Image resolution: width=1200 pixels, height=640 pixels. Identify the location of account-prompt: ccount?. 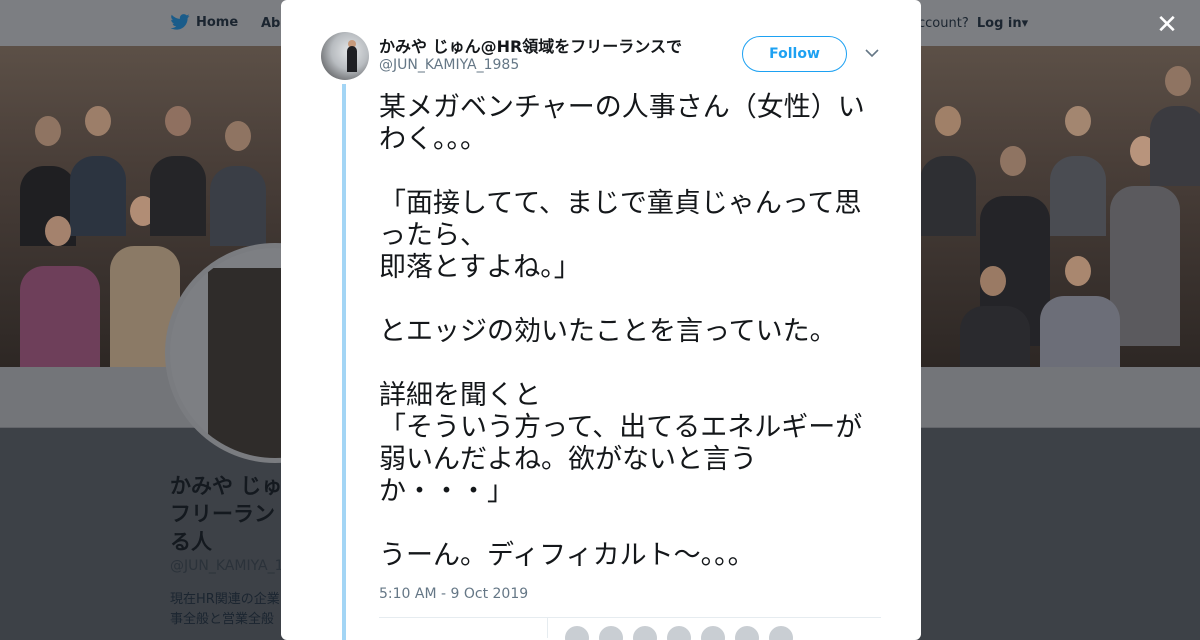
(943, 23).